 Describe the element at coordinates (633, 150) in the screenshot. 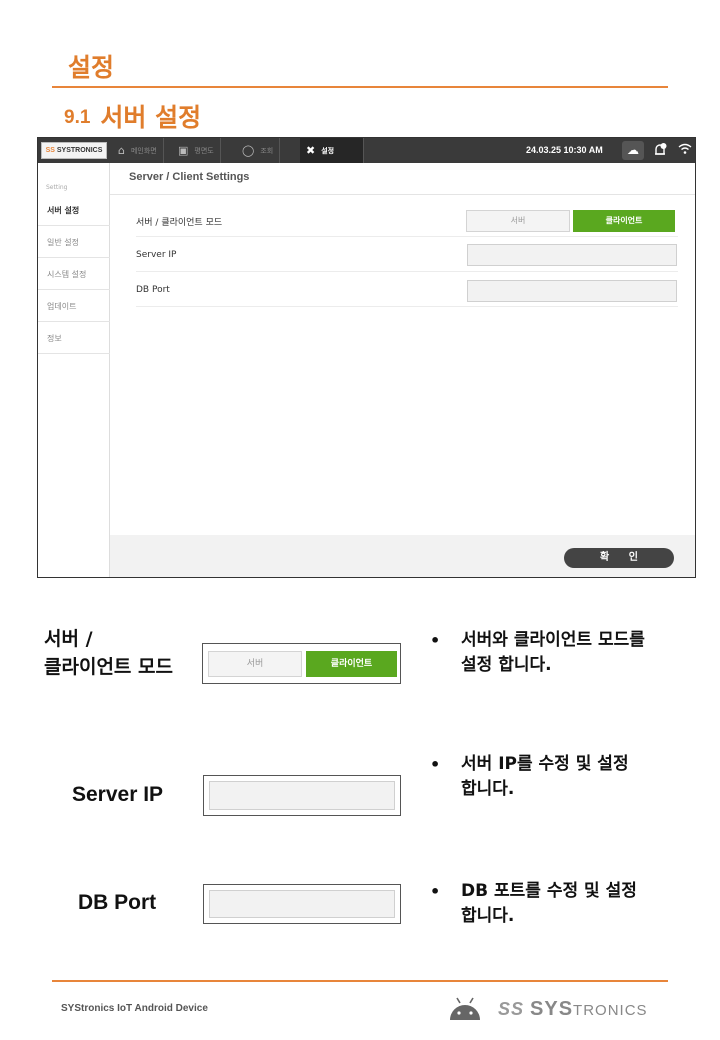

I see `cloud-icon: ☁` at that location.